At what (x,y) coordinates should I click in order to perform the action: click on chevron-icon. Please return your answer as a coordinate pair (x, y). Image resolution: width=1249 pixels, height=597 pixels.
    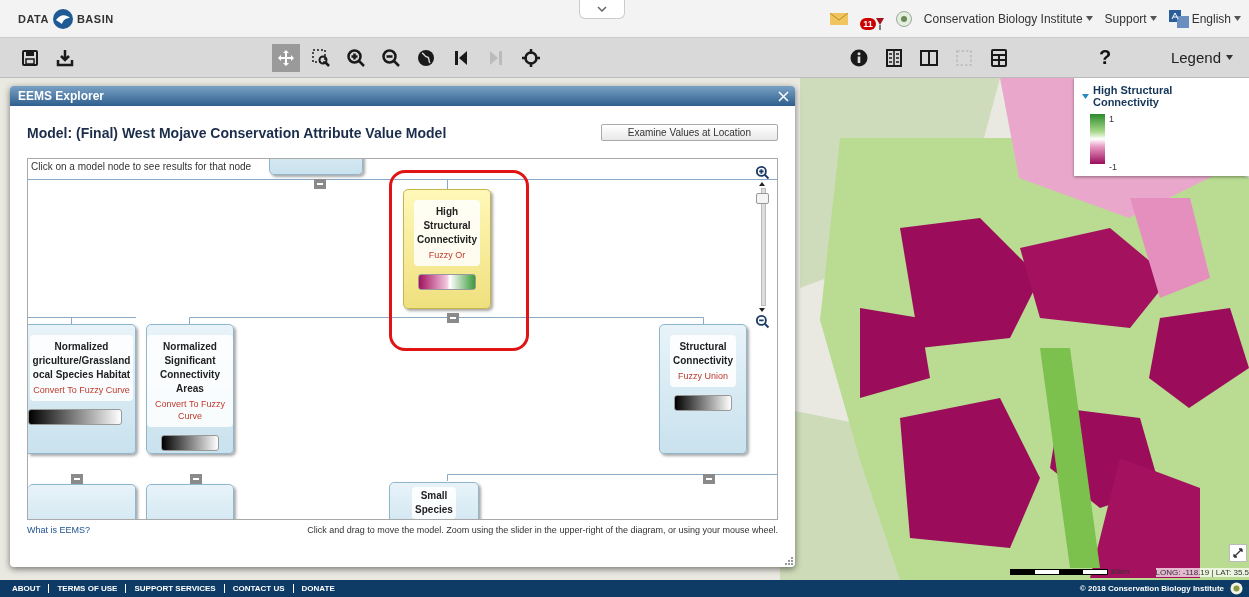
    Looking at the image, I should click on (601, 9).